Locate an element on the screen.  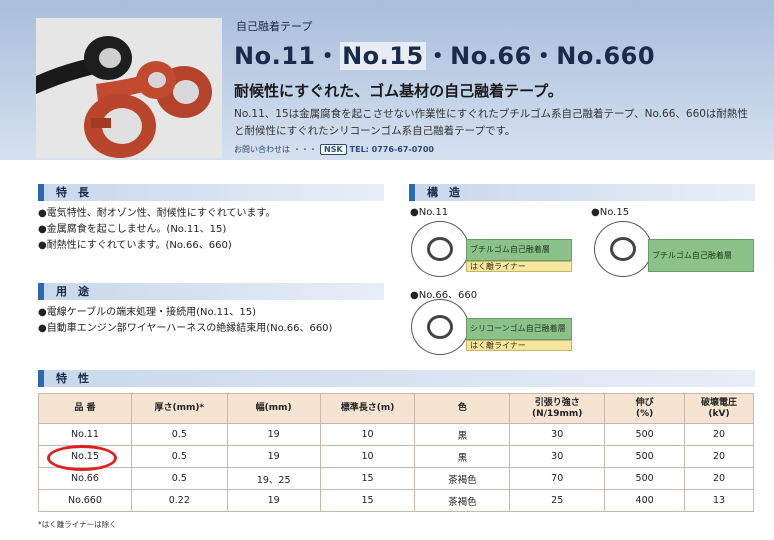
tape-rolls-image is located at coordinates (129, 88).